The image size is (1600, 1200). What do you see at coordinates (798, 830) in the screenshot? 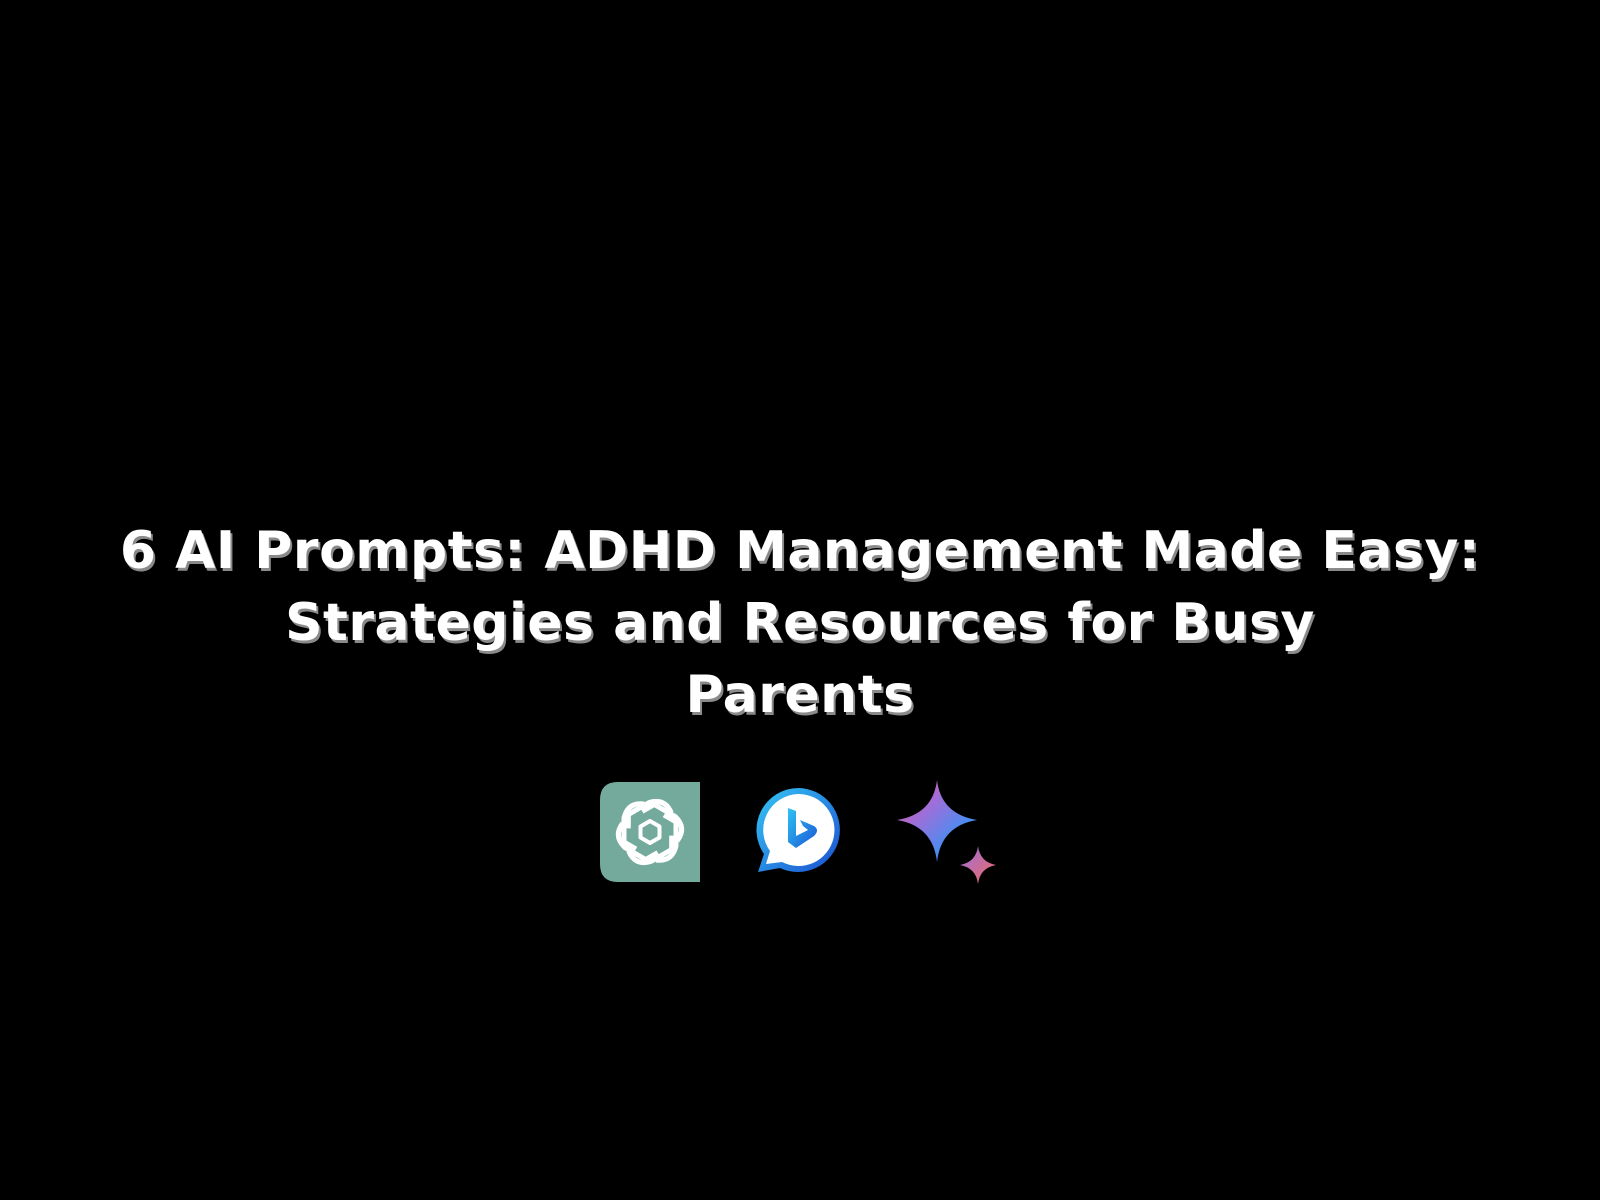
I see `bing-chat-logo-icon` at bounding box center [798, 830].